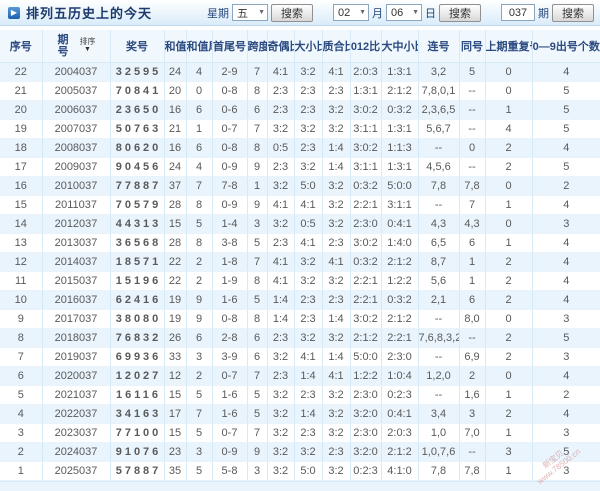  What do you see at coordinates (87, 49) in the screenshot?
I see `sort-down-icon: ▼` at bounding box center [87, 49].